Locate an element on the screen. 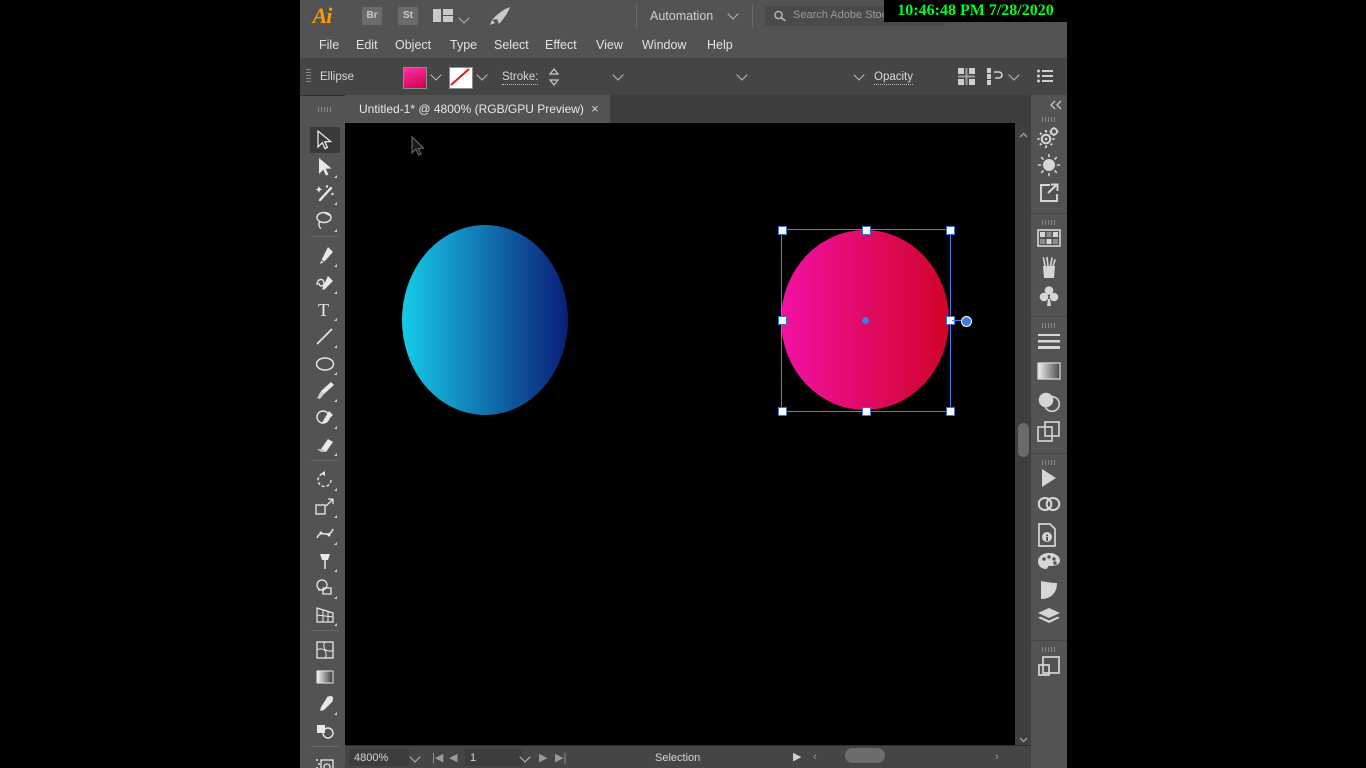 This screenshot has height=768, width=1366. stroke-color-swatch is located at coordinates (461, 78).